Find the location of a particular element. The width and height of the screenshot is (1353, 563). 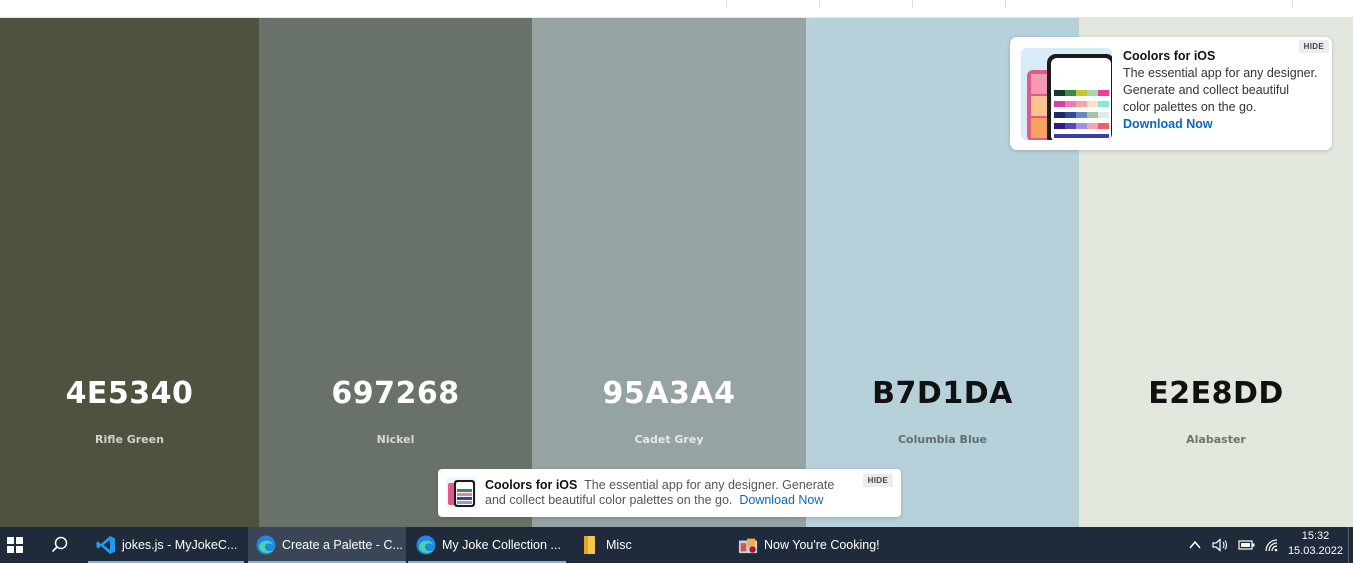

swatch-name: Columbia Blue is located at coordinates (942, 439).